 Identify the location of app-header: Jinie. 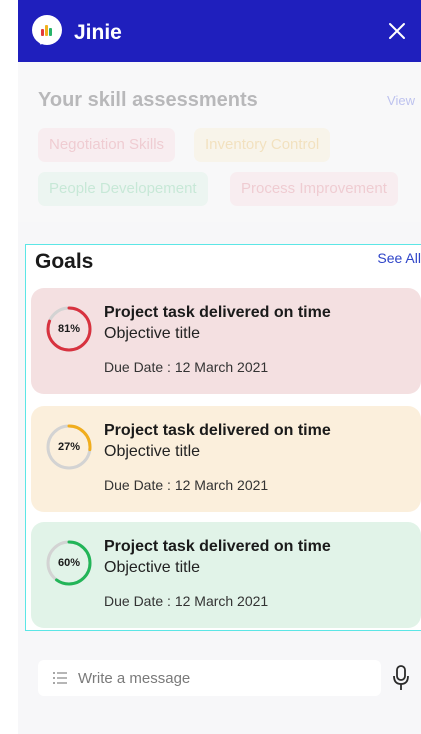
(219, 31).